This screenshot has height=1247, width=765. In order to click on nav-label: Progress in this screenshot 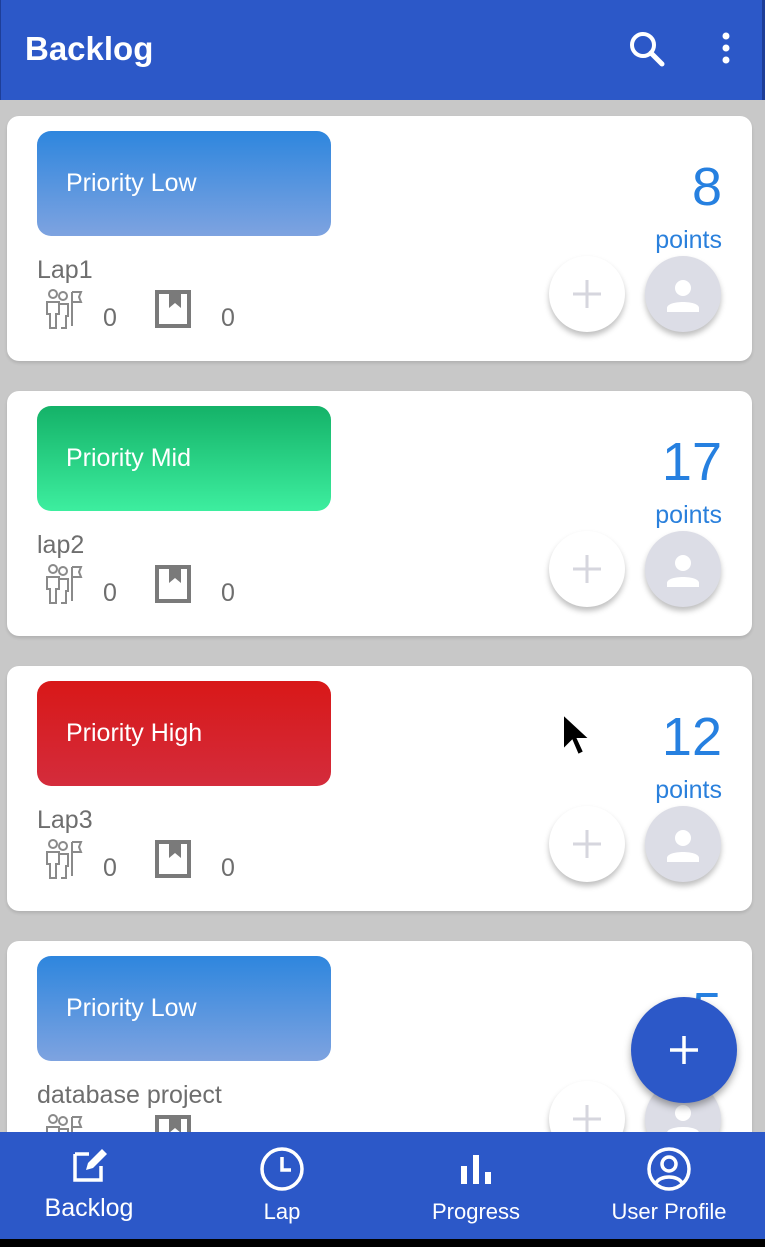, I will do `click(476, 1211)`.